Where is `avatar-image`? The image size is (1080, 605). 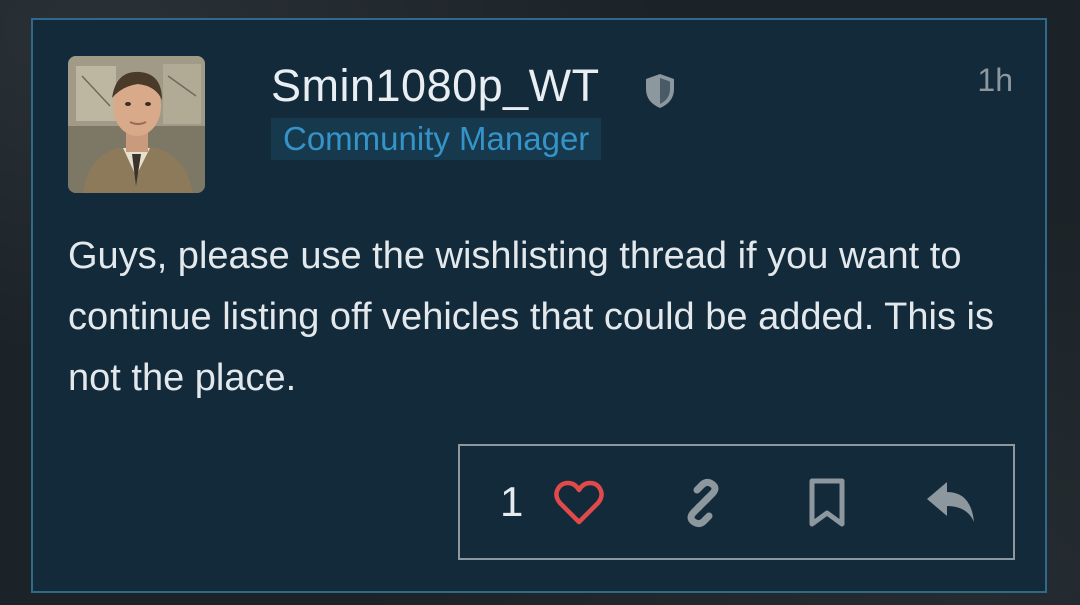 avatar-image is located at coordinates (136, 124).